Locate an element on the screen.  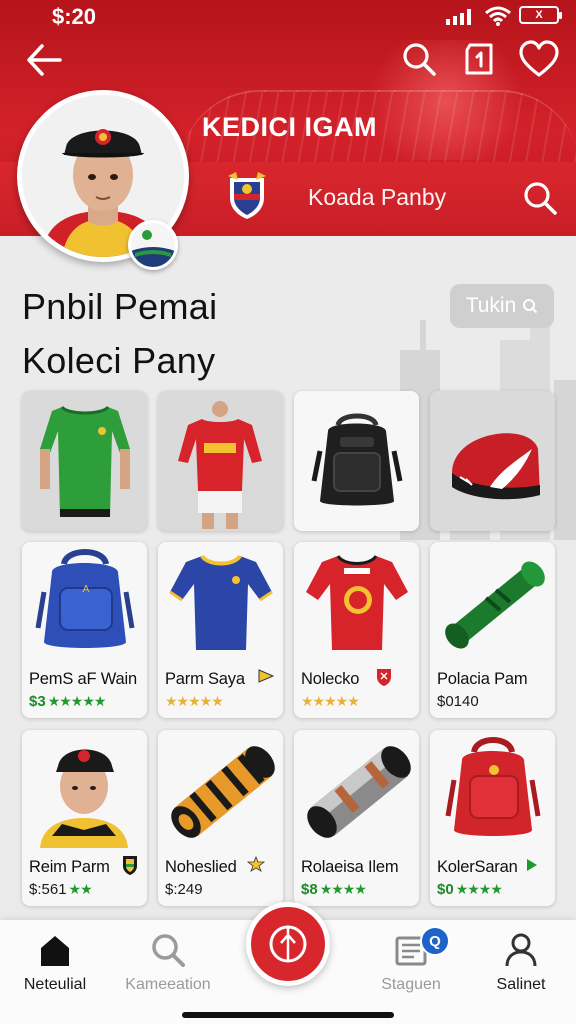
profile-icon is located at coordinates (521, 950).